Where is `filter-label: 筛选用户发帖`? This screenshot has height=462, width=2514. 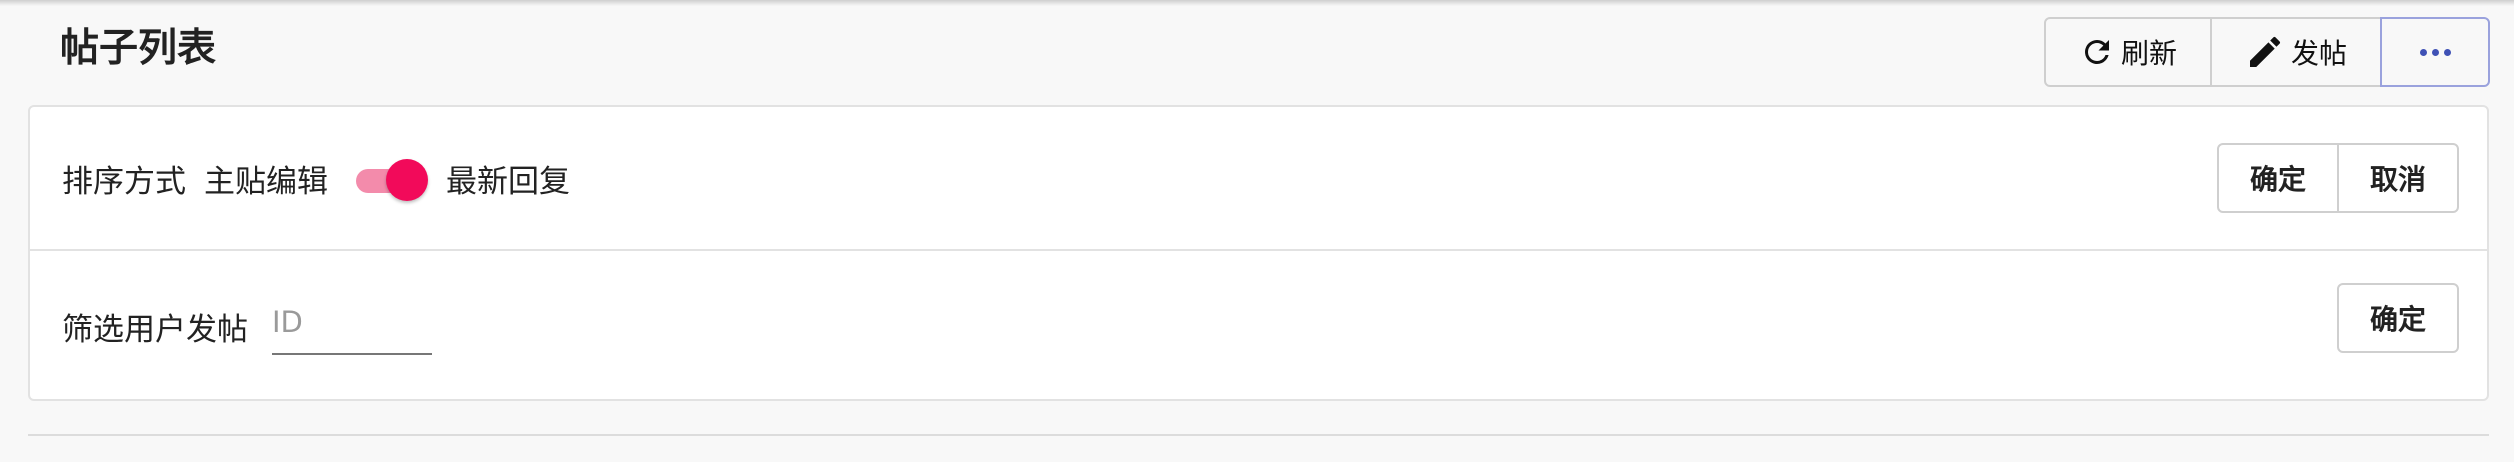
filter-label: 筛选用户发帖 is located at coordinates (155, 329).